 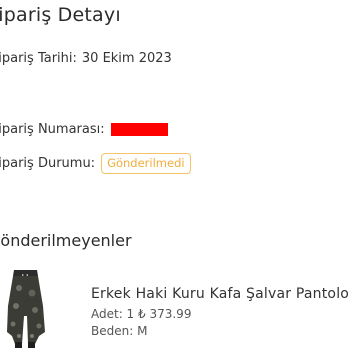 I want to click on order-date-row: Sipariş Tarihi: 30 Ekim 2023, so click(x=86, y=58).